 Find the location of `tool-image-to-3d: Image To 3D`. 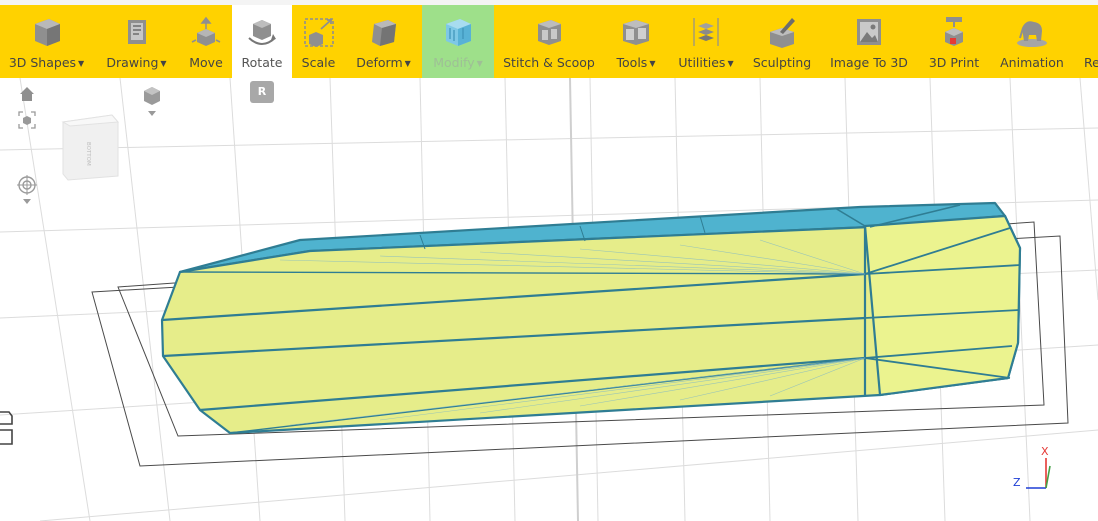

tool-image-to-3d: Image To 3D is located at coordinates (869, 41).